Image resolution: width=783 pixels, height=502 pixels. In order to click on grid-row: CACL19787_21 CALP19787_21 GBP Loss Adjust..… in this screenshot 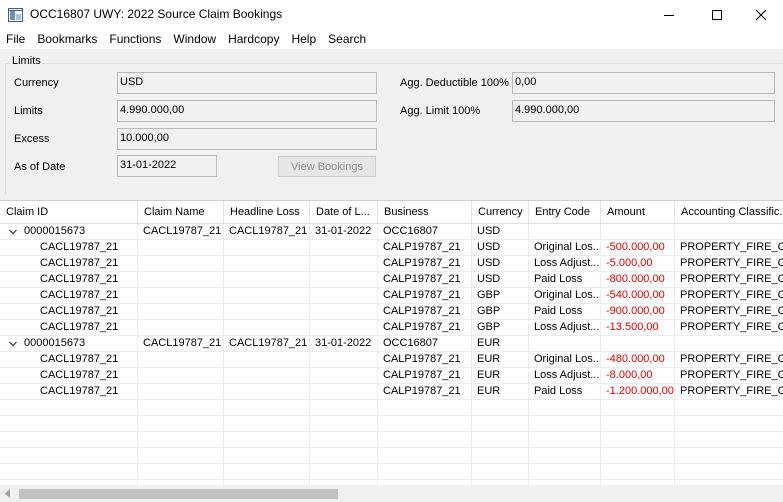, I will do `click(391, 328)`.